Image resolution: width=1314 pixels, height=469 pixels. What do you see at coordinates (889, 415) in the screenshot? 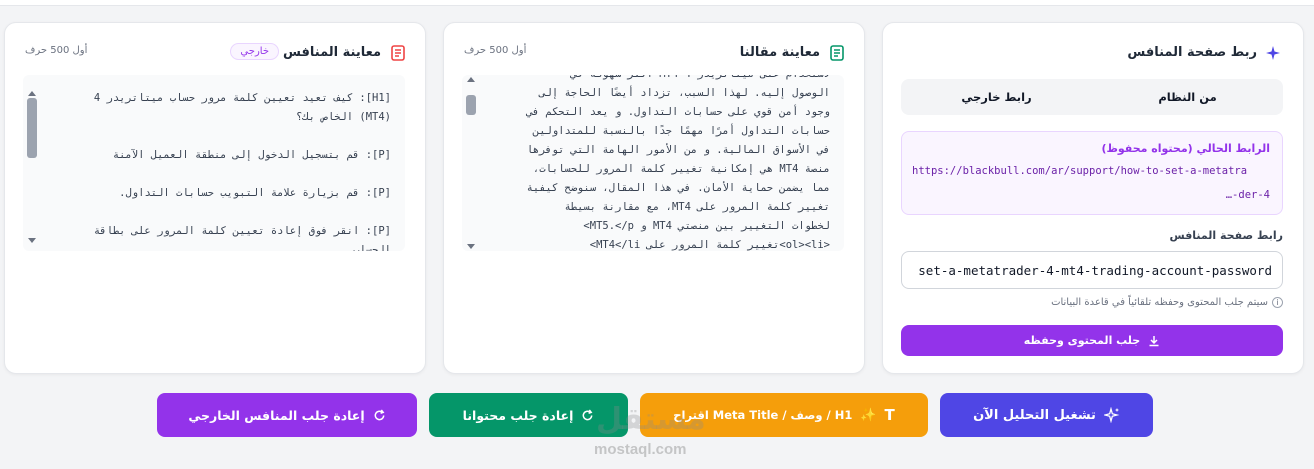
I see `text-icon: T` at bounding box center [889, 415].